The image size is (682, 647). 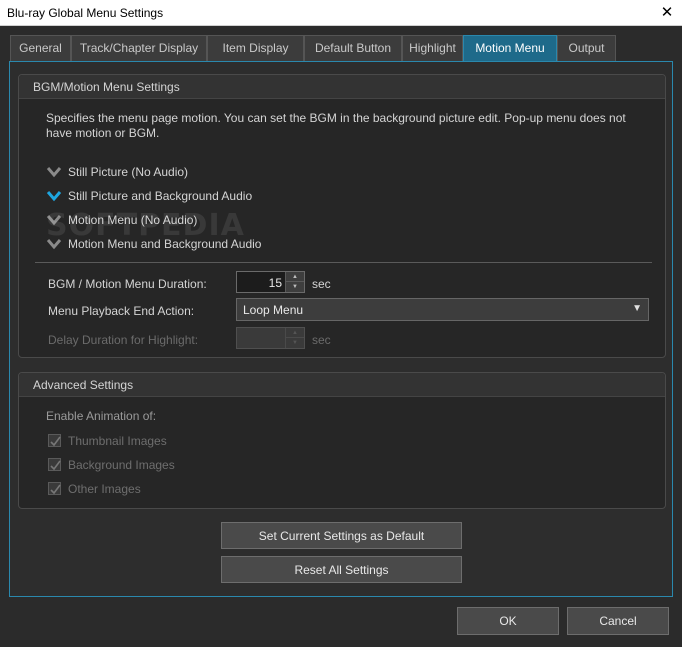 What do you see at coordinates (275, 283) in the screenshot?
I see `duration-value: 15` at bounding box center [275, 283].